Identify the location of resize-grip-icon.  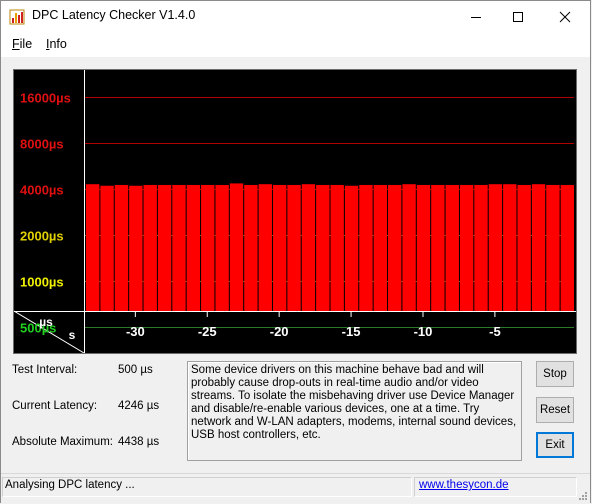
(582, 495).